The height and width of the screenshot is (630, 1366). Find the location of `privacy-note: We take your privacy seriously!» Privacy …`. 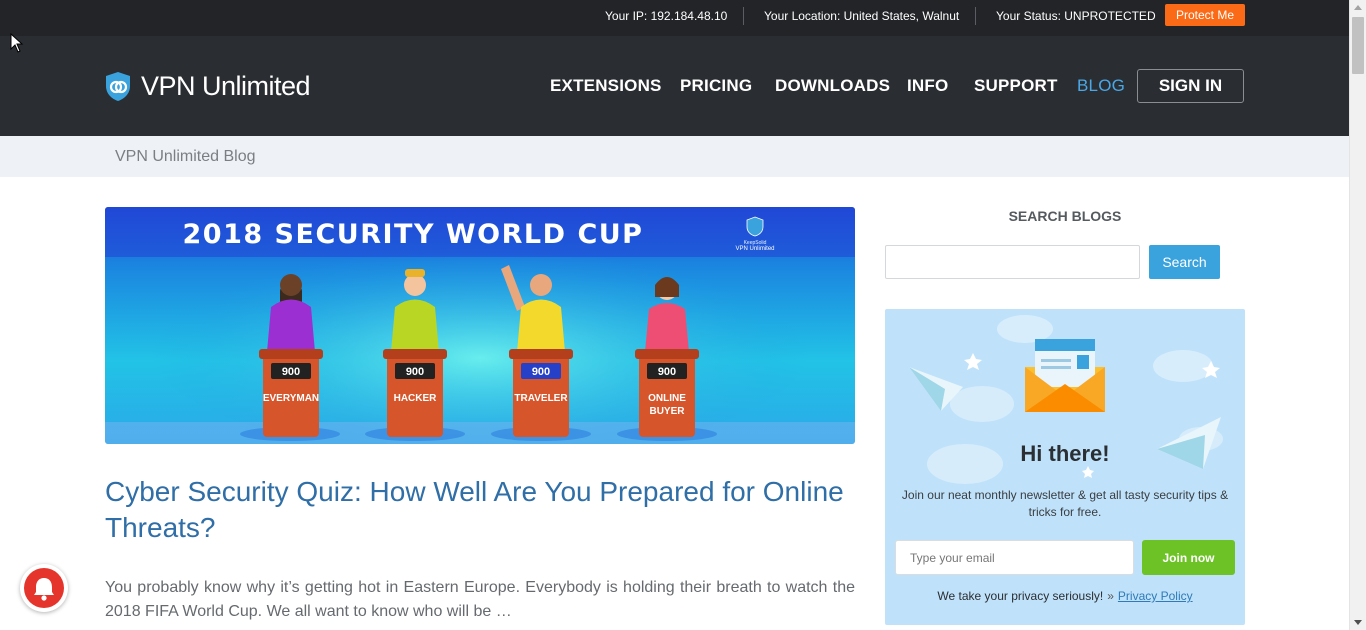

privacy-note: We take your privacy seriously!» Privacy … is located at coordinates (1065, 596).